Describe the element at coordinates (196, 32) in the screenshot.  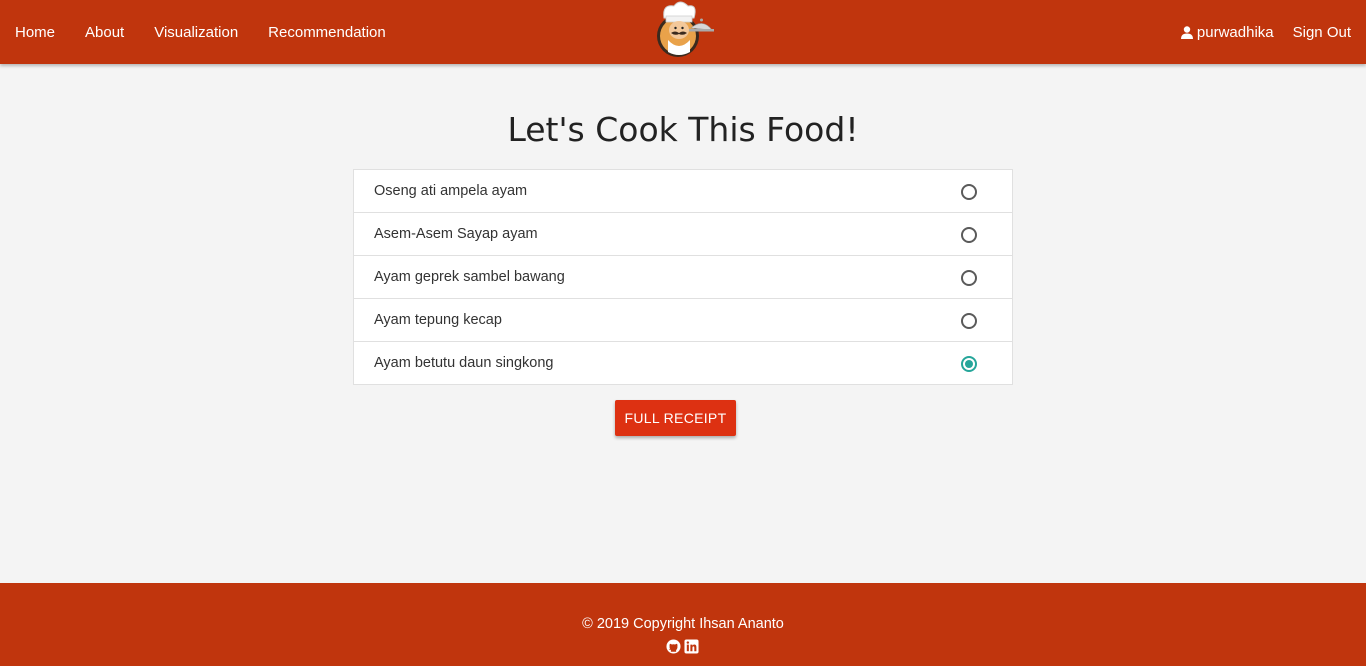
I see `nav-visualization-link: Visualization` at that location.